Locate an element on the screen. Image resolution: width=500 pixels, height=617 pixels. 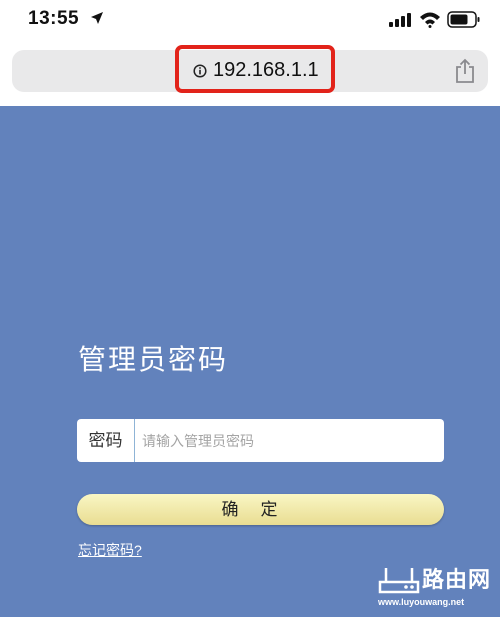
location-arrow-icon is located at coordinates (97, 18).